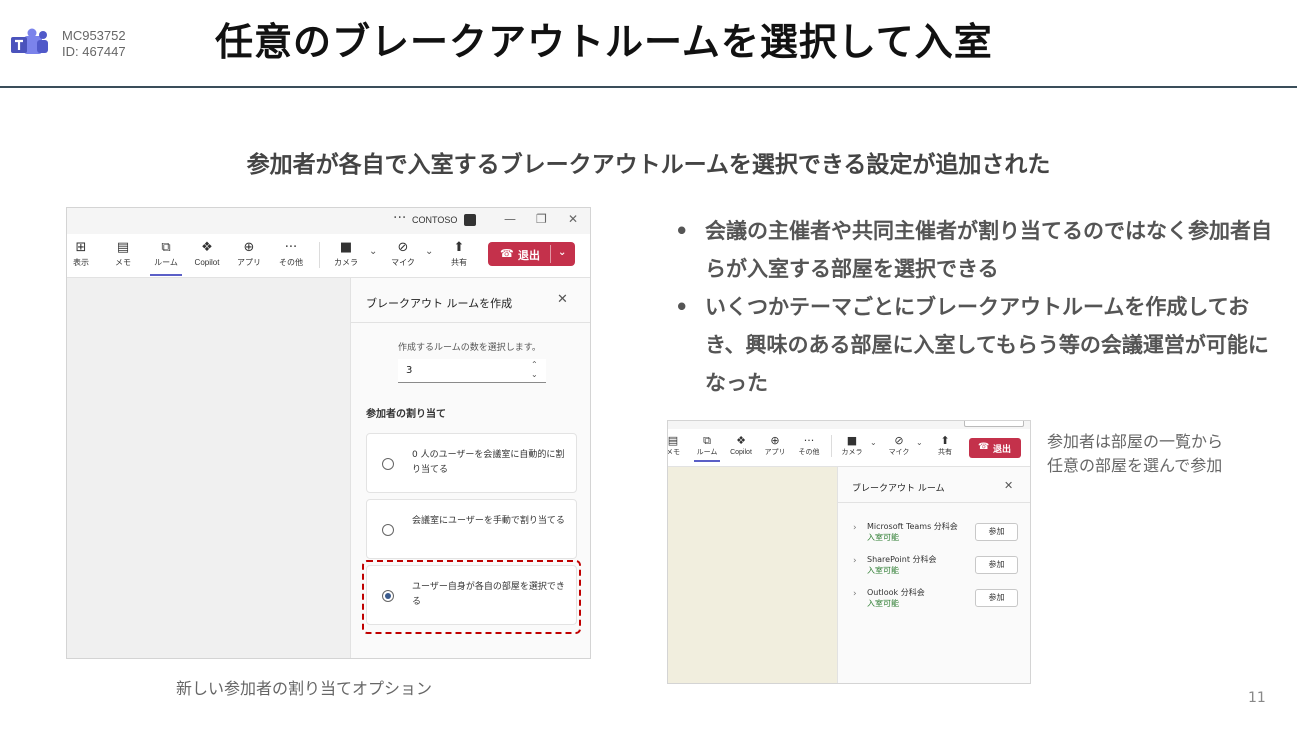 The image size is (1297, 730). Describe the element at coordinates (550, 254) in the screenshot. I see `leave-divider` at that location.